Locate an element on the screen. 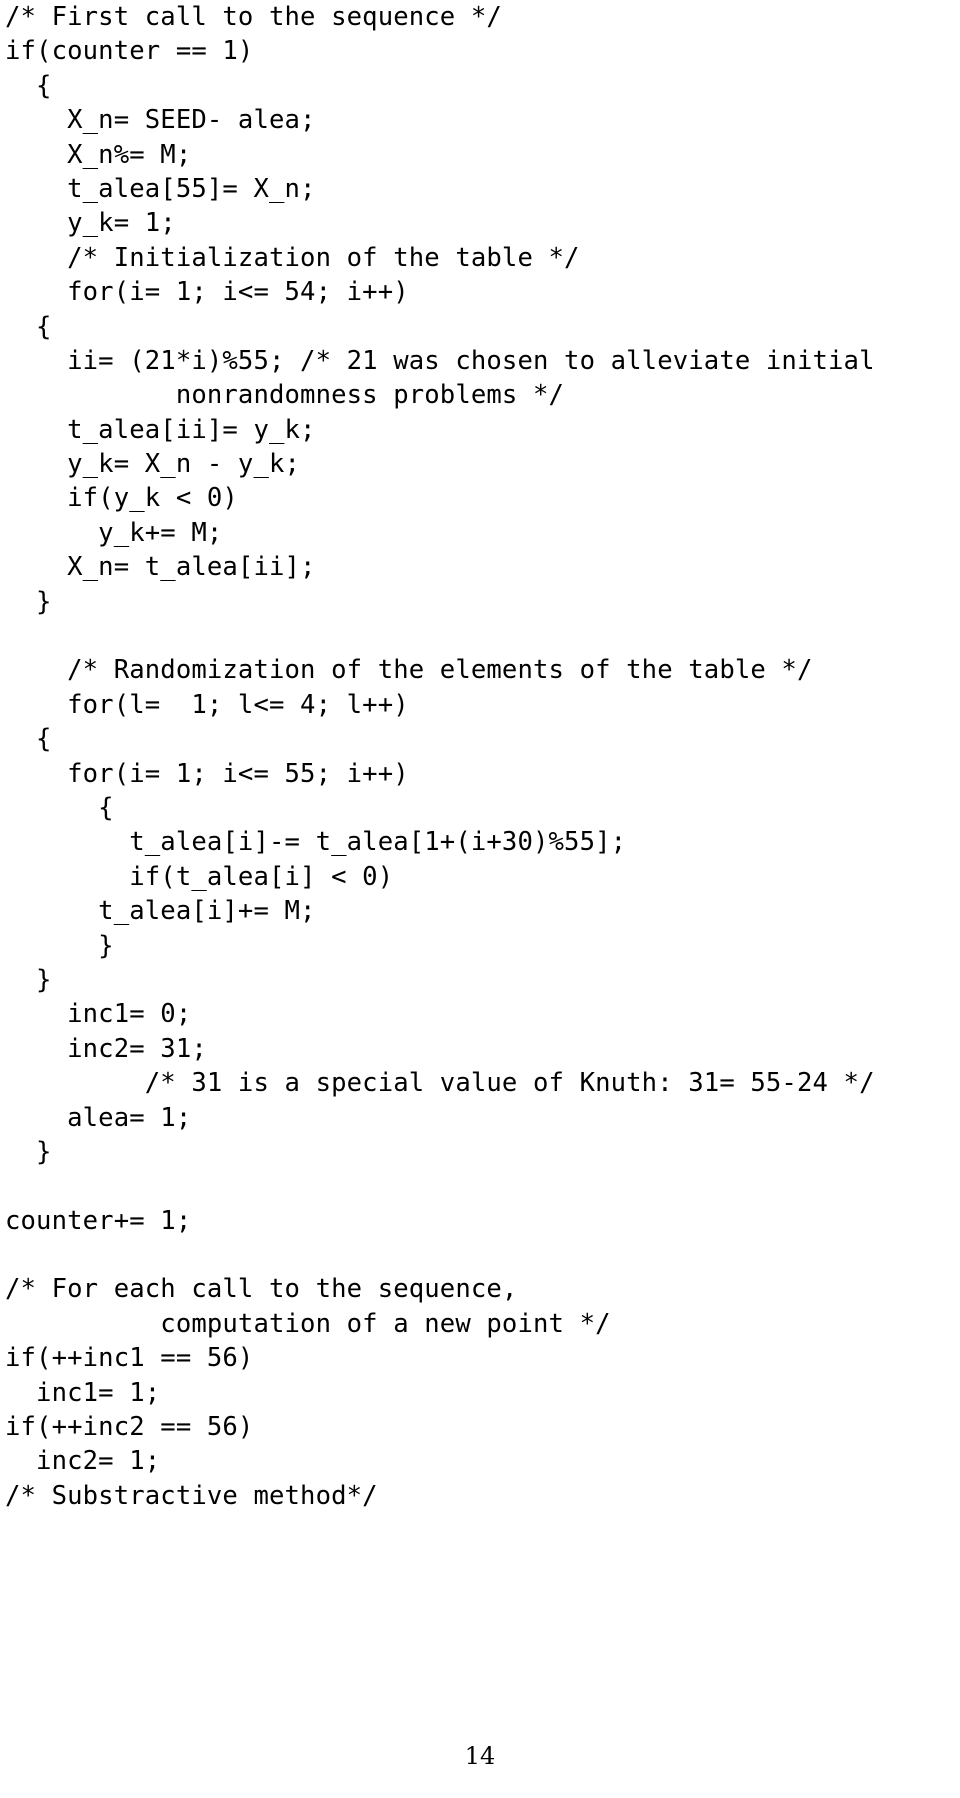 This screenshot has height=1798, width=960. code-line: inc2= 31; is located at coordinates (106, 1048).